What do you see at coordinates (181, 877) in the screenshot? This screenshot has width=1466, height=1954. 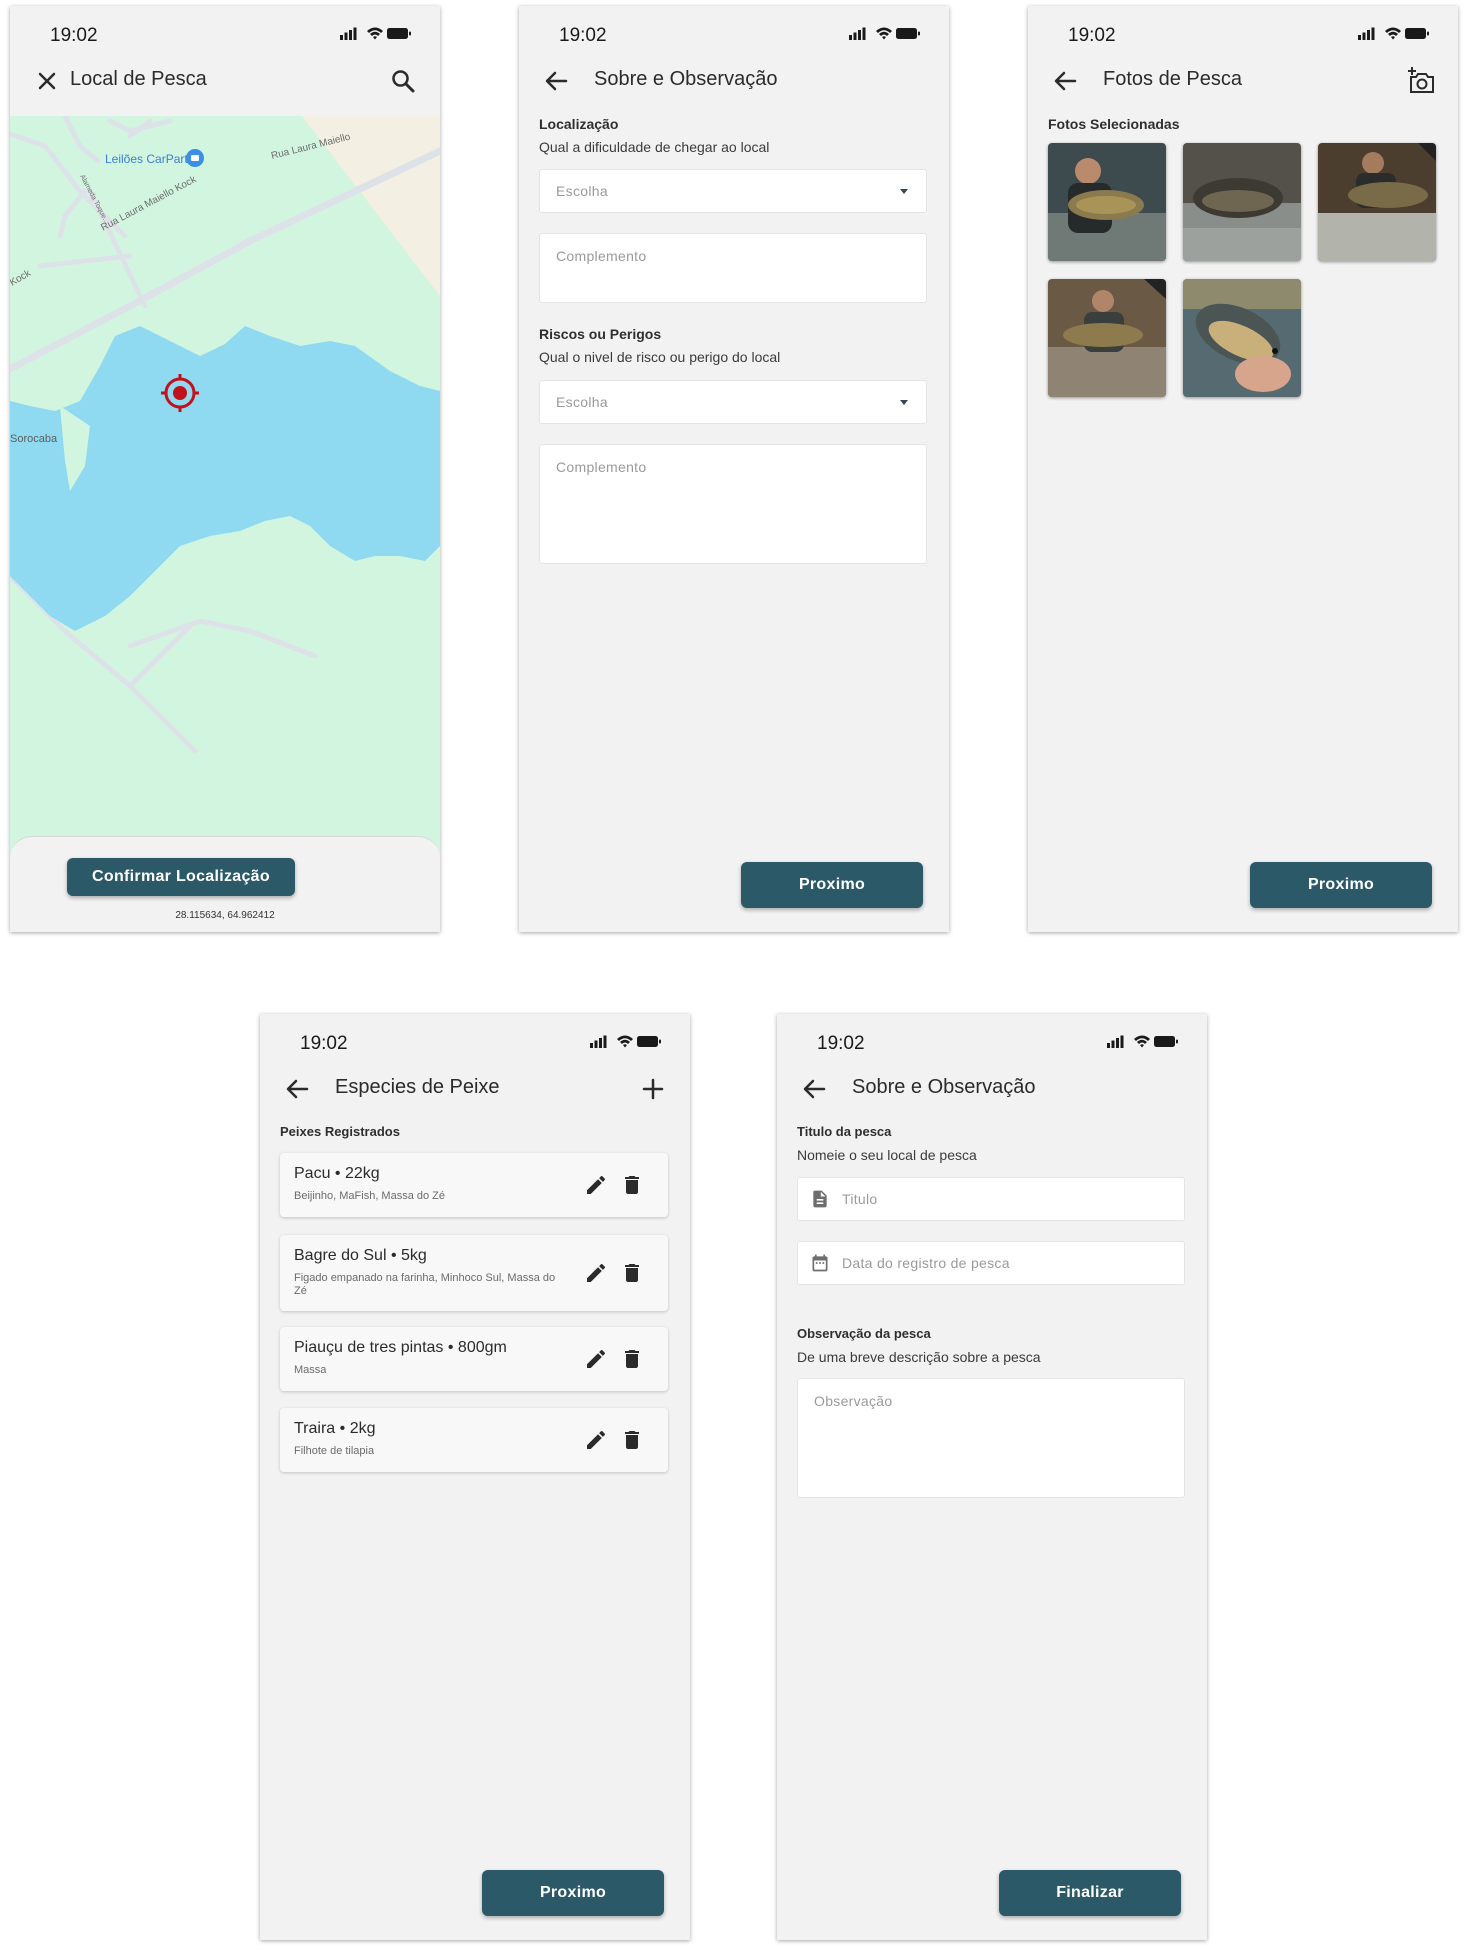 I see `confirm-location-button: Confirmar Localização` at bounding box center [181, 877].